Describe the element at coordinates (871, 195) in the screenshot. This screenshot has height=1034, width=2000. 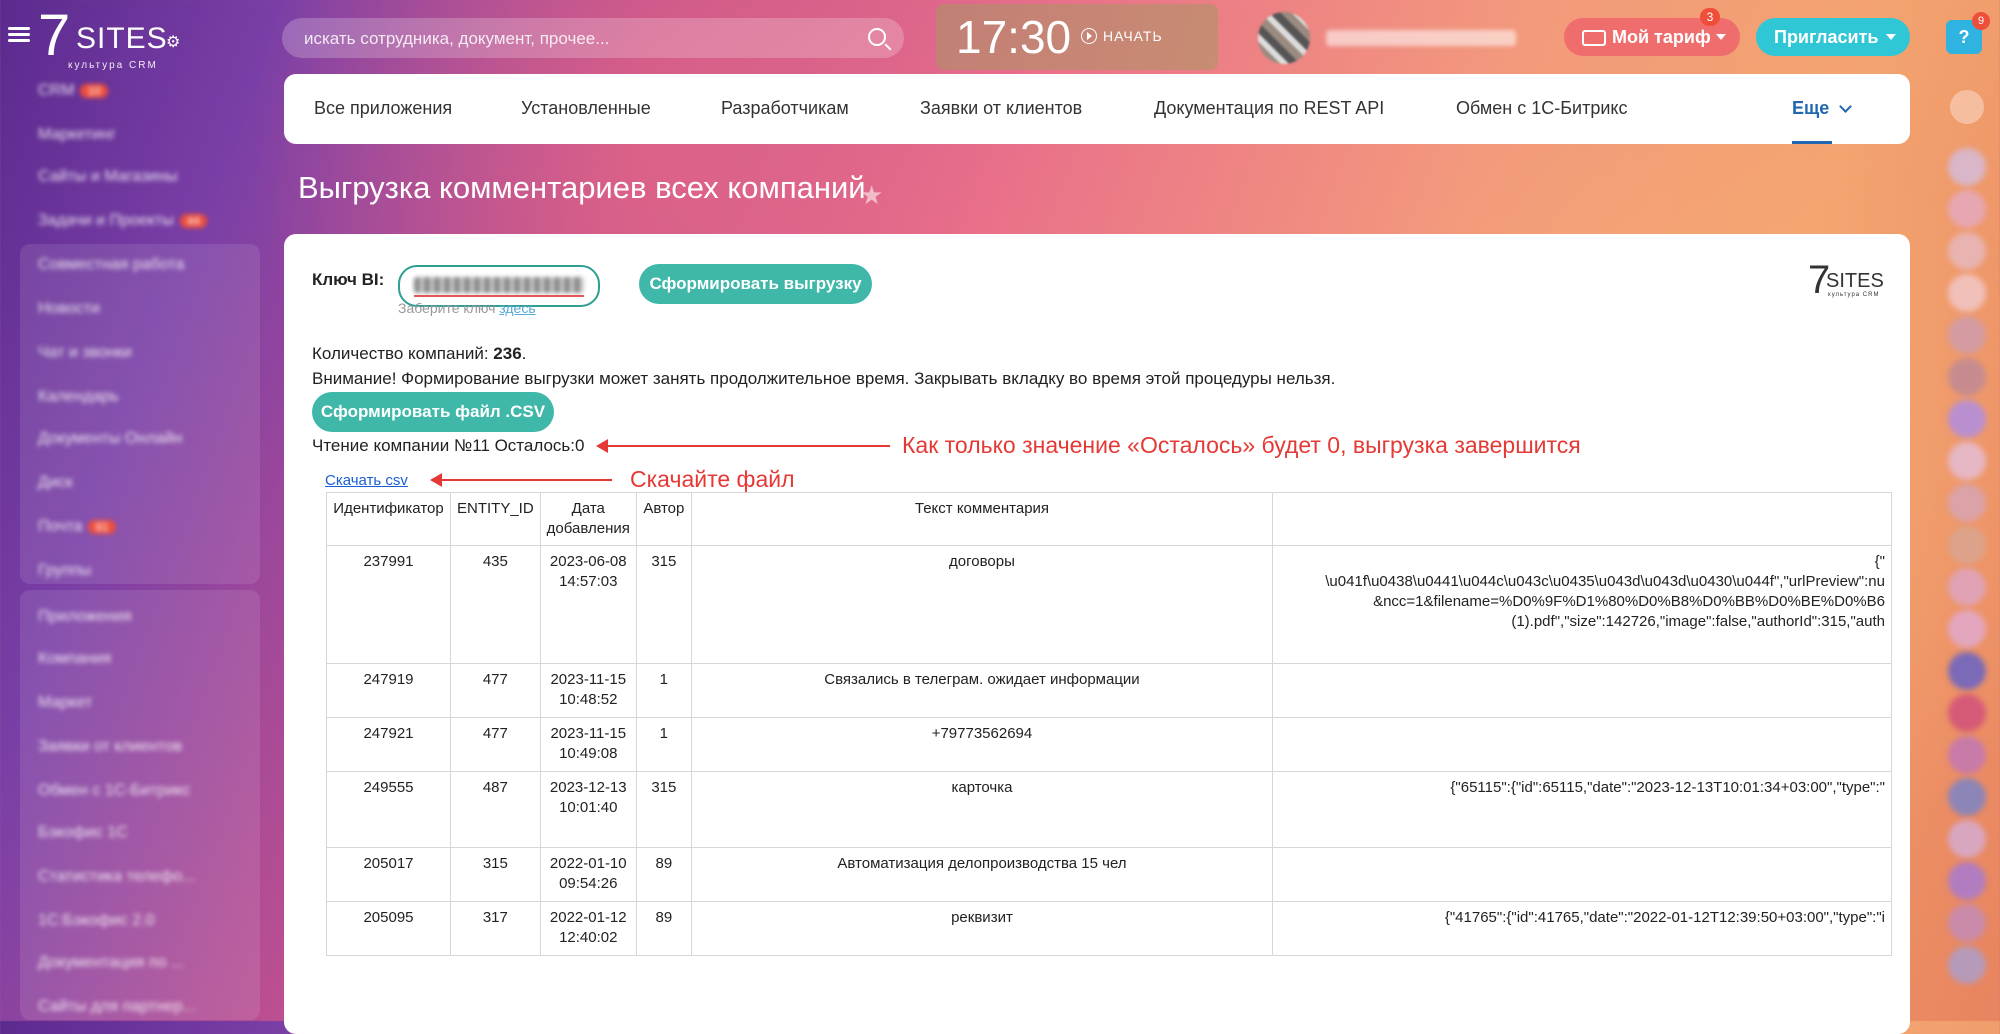
I see `favorite-star-icon: ★` at that location.